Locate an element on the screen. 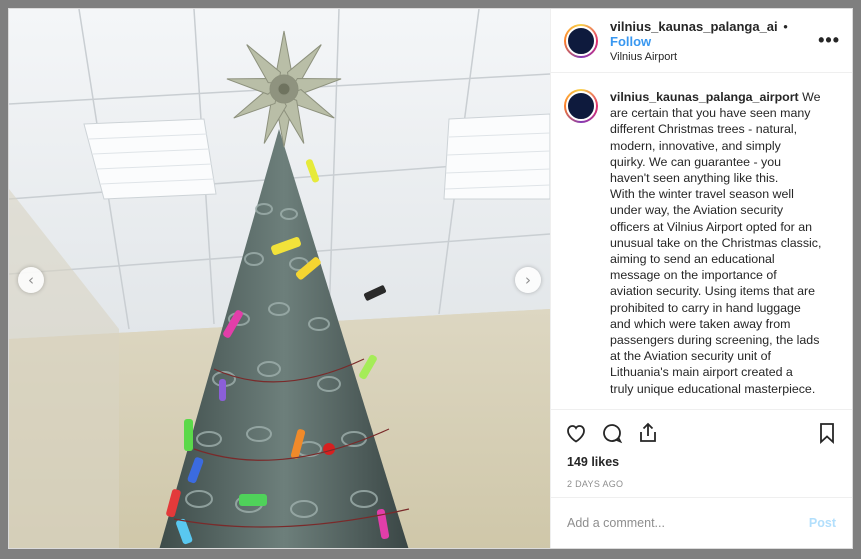 This screenshot has width=861, height=559. chevron-right-icon: › is located at coordinates (528, 279).